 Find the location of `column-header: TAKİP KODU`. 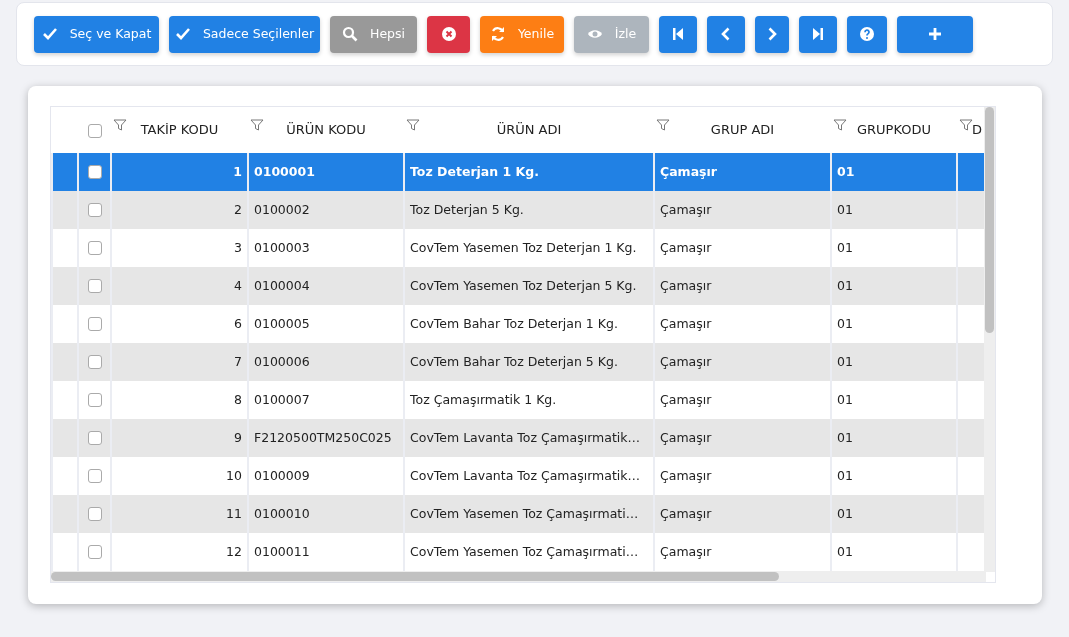

column-header: TAKİP KODU is located at coordinates (179, 130).